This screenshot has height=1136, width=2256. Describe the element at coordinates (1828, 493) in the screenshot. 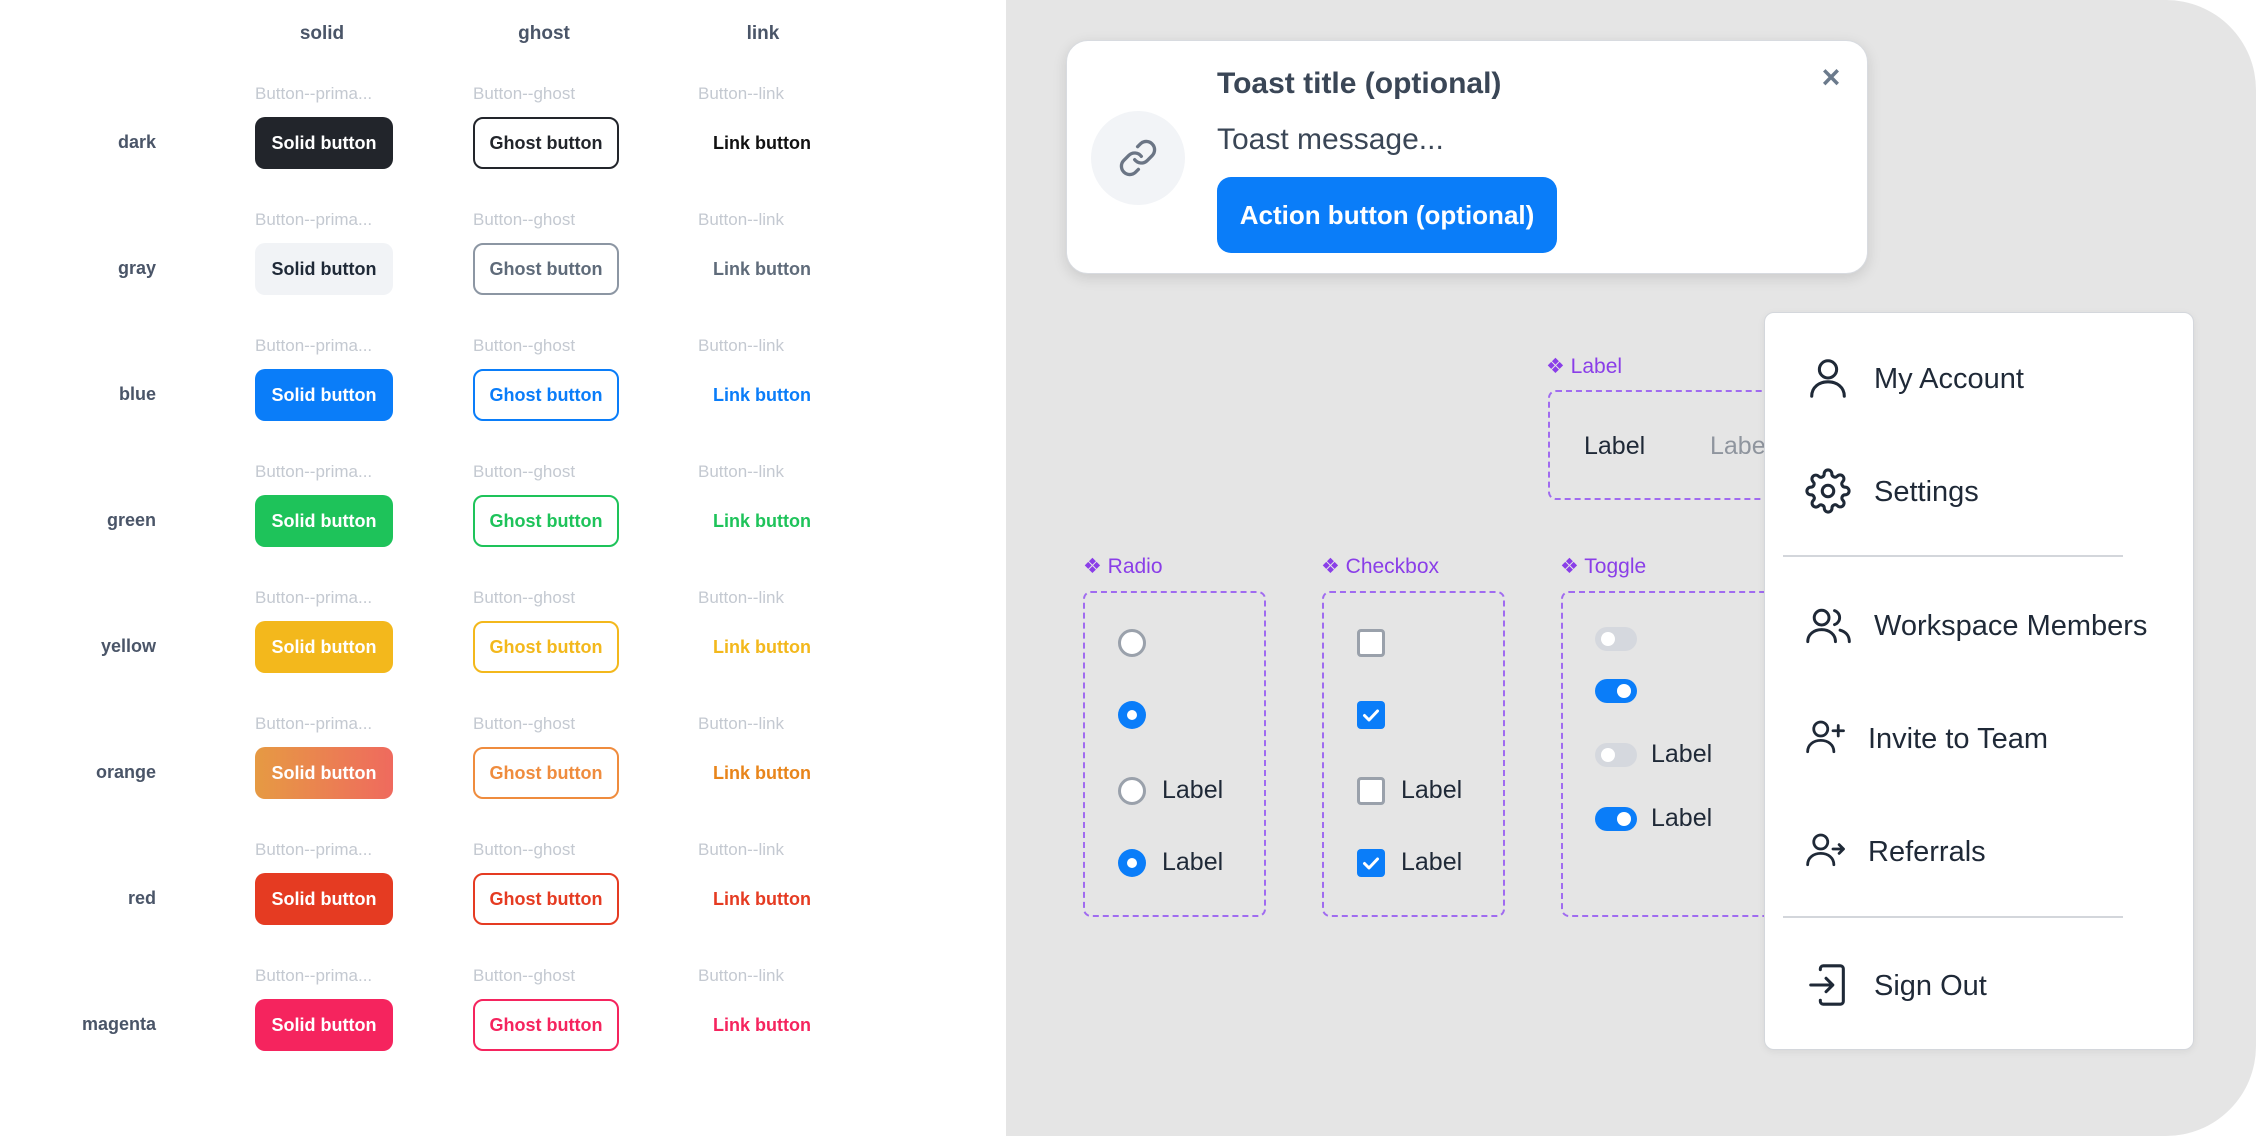

I see `gear-icon` at that location.